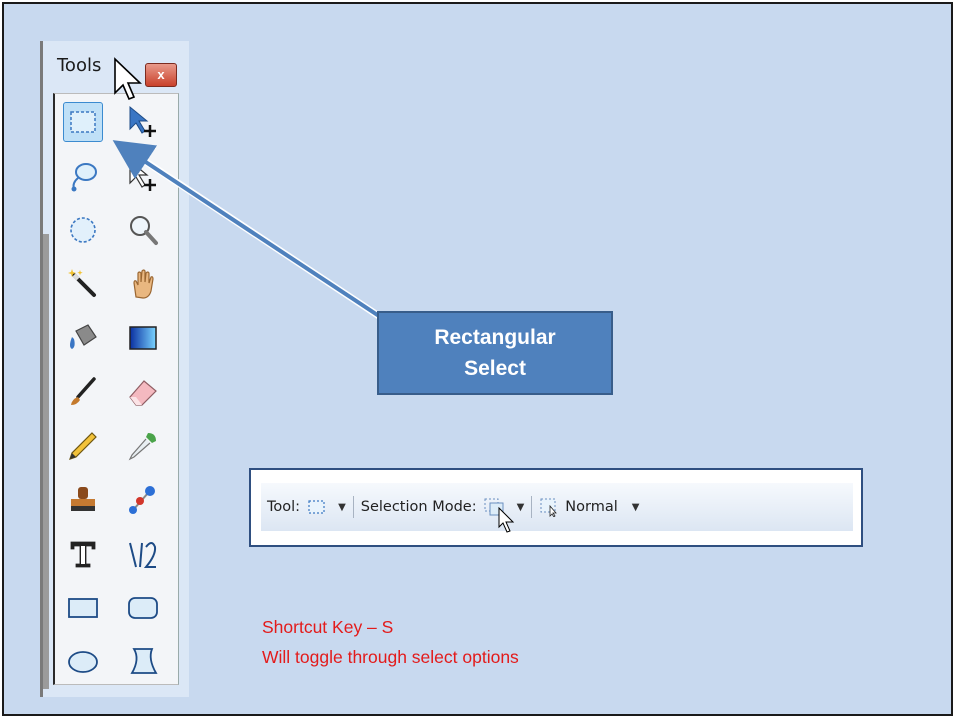  Describe the element at coordinates (316, 507) in the screenshot. I see `rectangle-select-icon` at that location.